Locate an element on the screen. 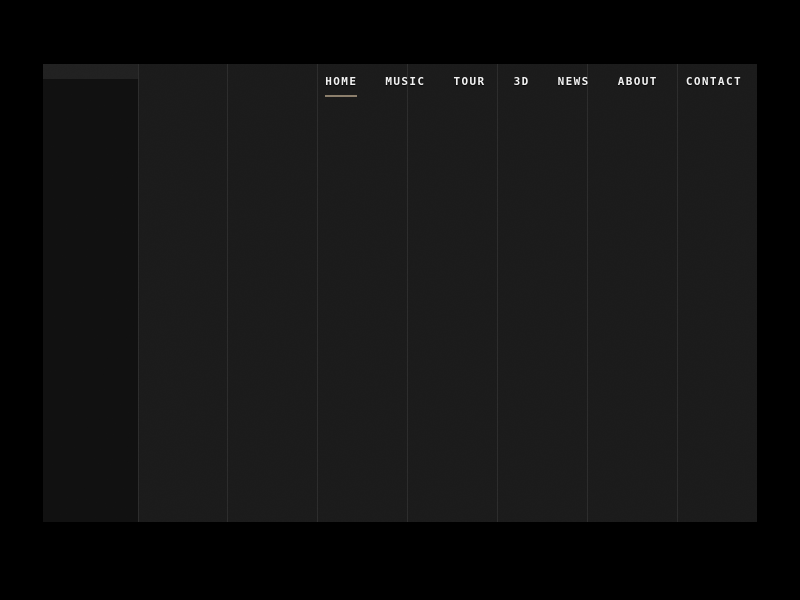 The height and width of the screenshot is (600, 800). nav-item-music: MUSIC is located at coordinates (405, 82).